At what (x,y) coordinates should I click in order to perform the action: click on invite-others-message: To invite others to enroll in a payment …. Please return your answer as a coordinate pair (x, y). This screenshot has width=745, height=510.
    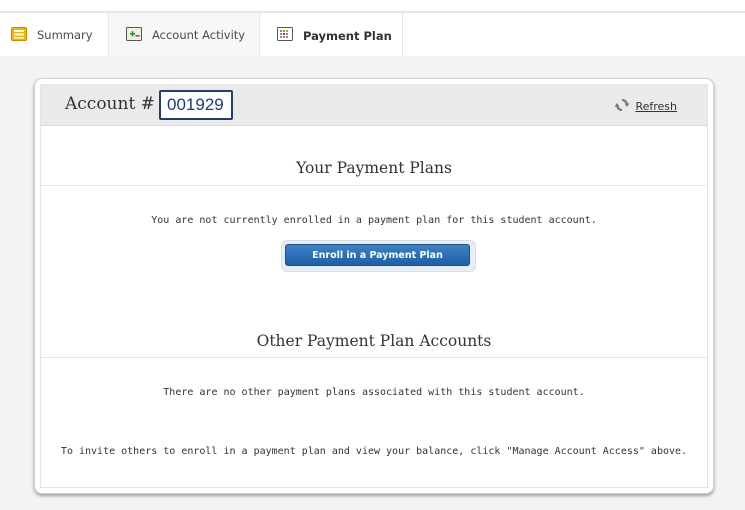
    Looking at the image, I should click on (374, 451).